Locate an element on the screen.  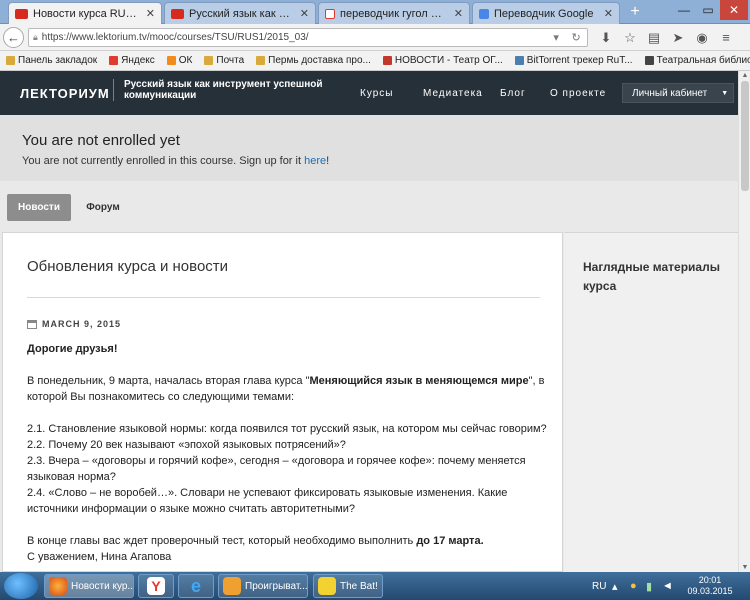
bookmark-item: Почта is located at coordinates (224, 60).